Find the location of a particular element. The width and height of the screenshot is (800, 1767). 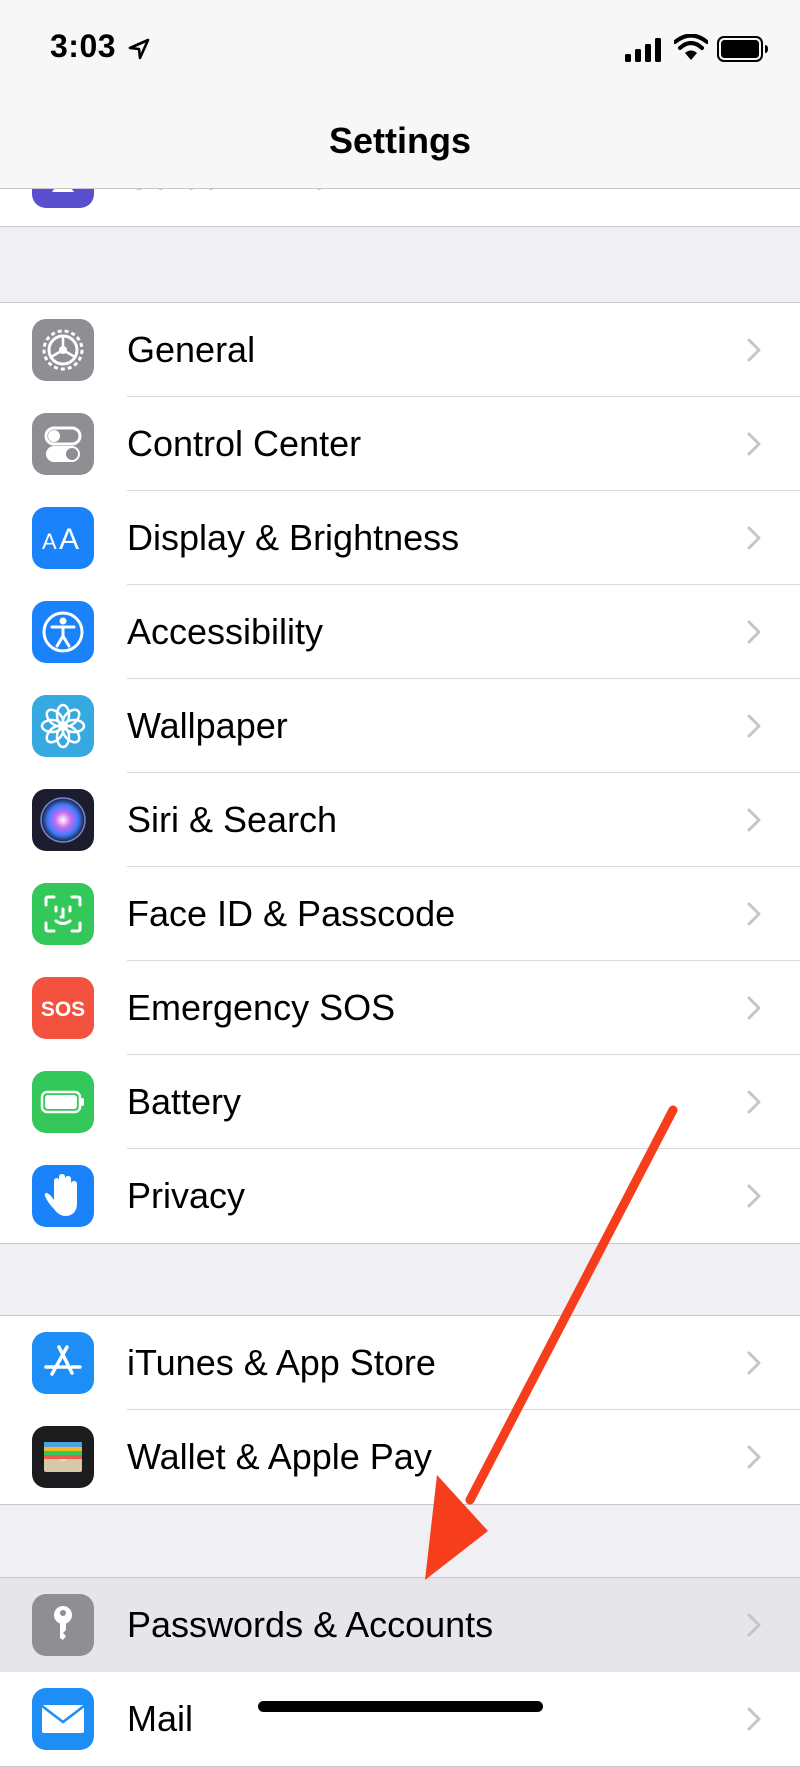

settings-row-label: Siri & Search is located at coordinates (232, 819).